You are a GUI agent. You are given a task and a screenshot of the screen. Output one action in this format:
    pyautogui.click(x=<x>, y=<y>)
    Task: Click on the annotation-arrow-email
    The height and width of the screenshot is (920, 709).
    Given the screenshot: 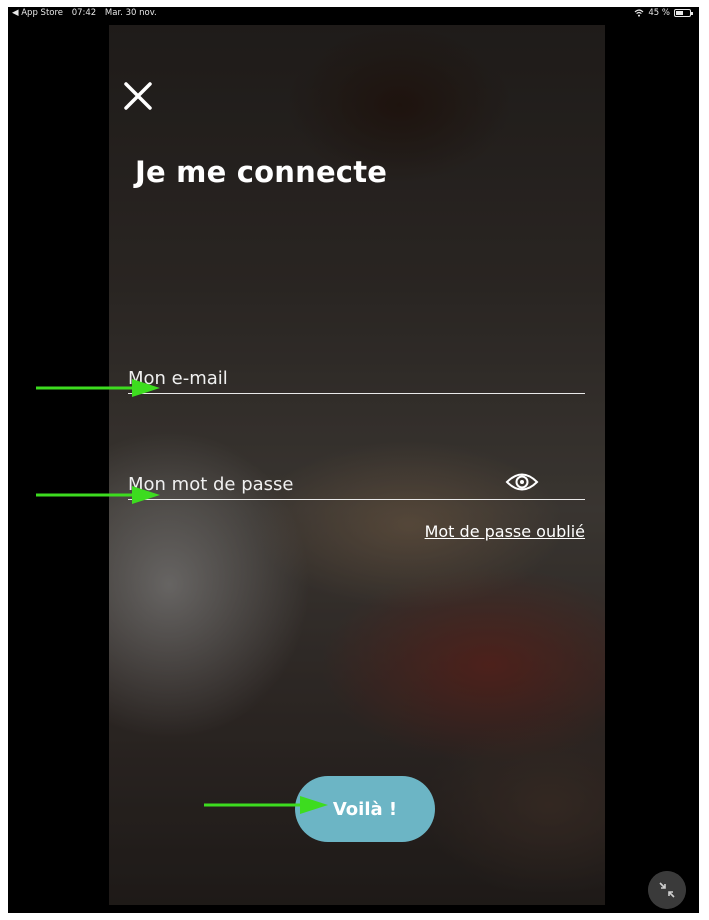 What is the action you would take?
    pyautogui.click(x=98, y=388)
    